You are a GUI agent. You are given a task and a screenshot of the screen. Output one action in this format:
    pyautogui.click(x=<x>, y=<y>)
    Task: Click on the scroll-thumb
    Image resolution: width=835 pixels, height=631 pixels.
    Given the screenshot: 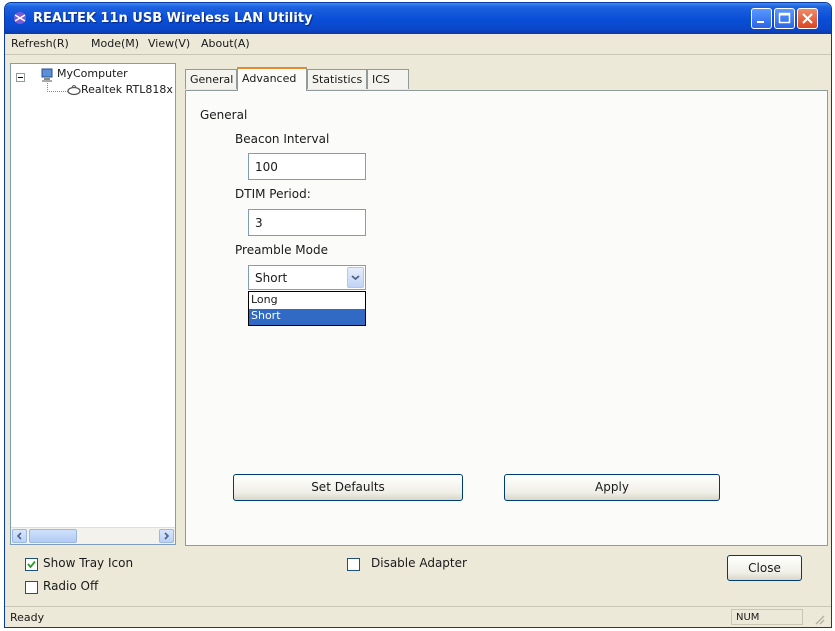 What is the action you would take?
    pyautogui.click(x=53, y=536)
    